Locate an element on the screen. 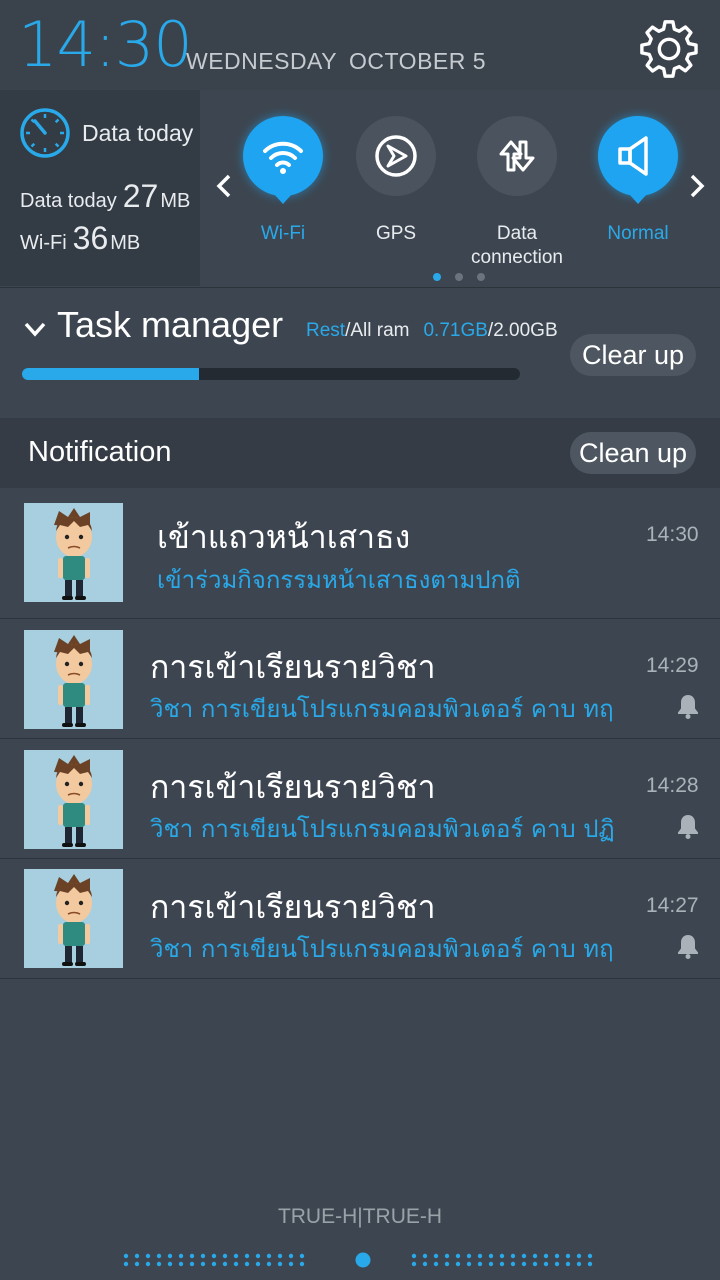 This screenshot has height=1280, width=720. ram-info: Rest/All ram 0.71GB/2.00GB is located at coordinates (432, 331).